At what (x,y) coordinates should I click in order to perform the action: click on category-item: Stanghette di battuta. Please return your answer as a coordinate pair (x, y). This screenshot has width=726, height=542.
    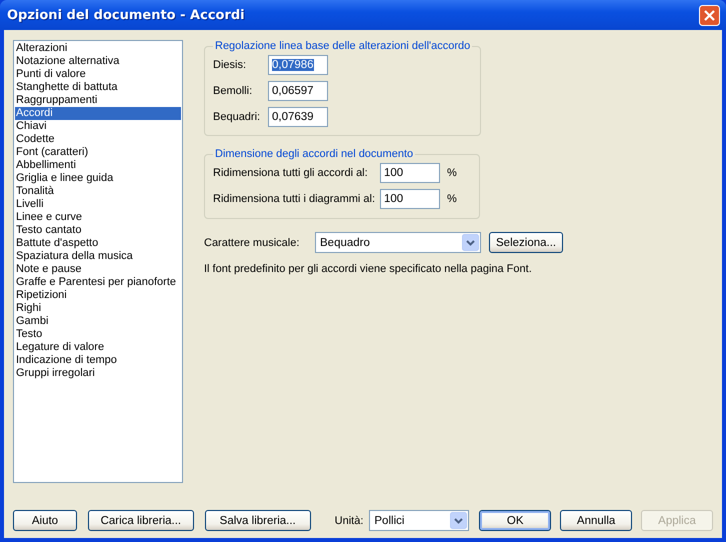
    Looking at the image, I should click on (98, 87).